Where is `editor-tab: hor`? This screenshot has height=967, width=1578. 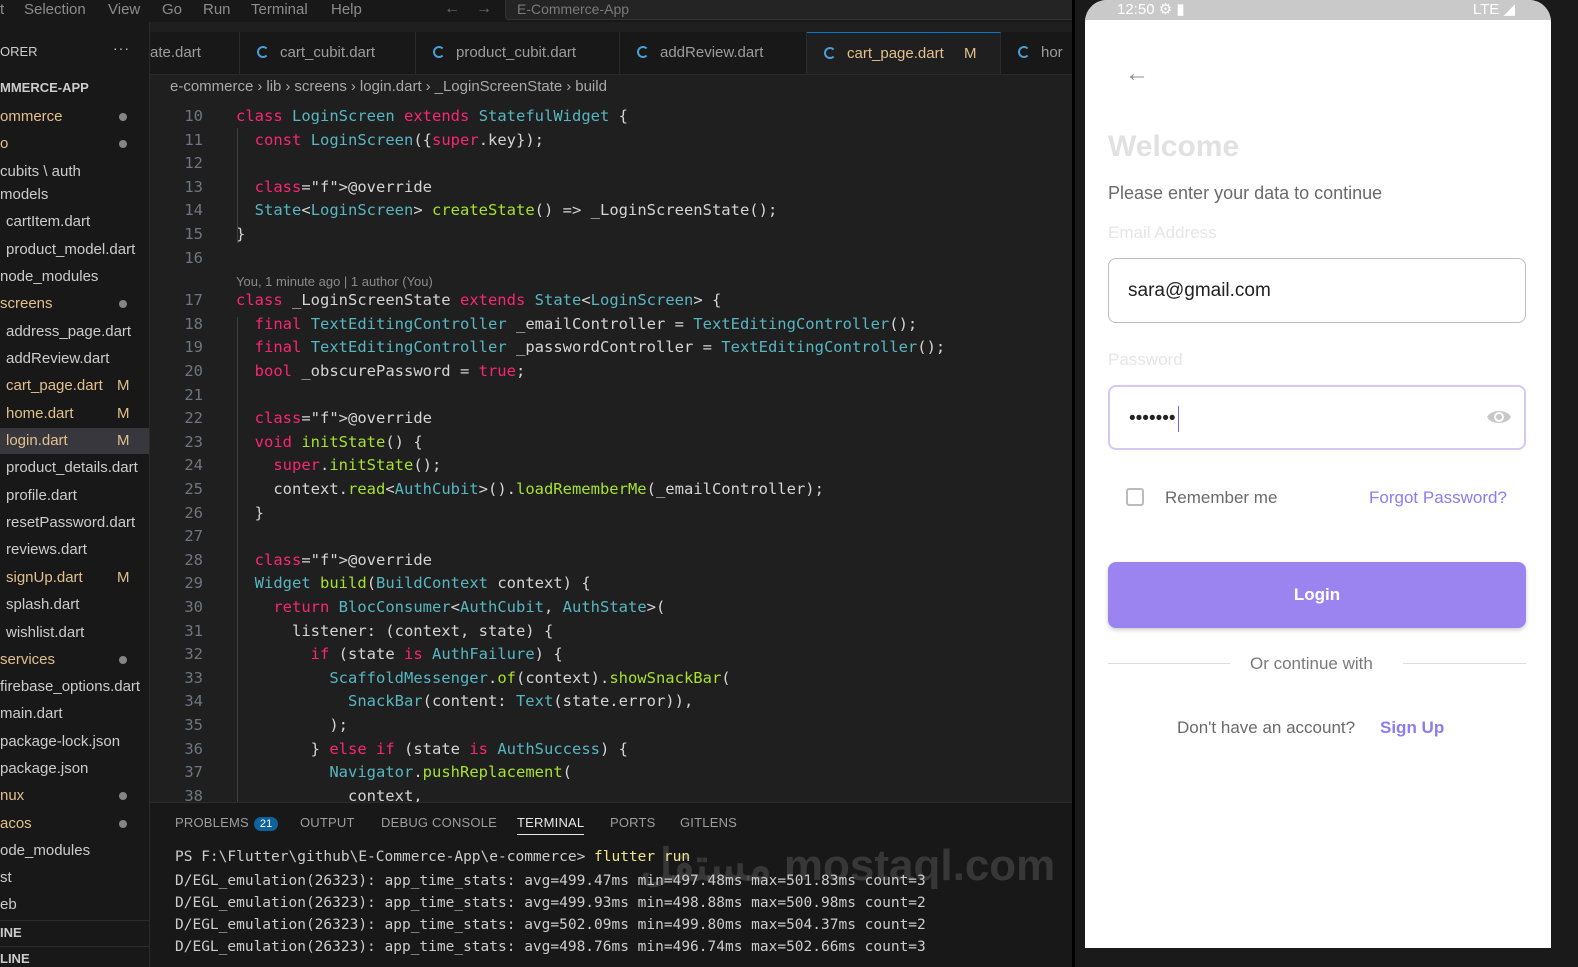
editor-tab: hor is located at coordinates (1036, 53).